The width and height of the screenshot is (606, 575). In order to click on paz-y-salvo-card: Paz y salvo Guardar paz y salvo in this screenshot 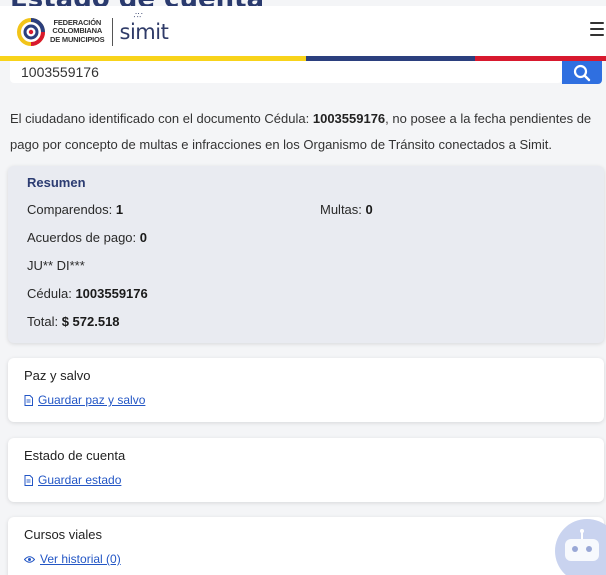, I will do `click(306, 390)`.